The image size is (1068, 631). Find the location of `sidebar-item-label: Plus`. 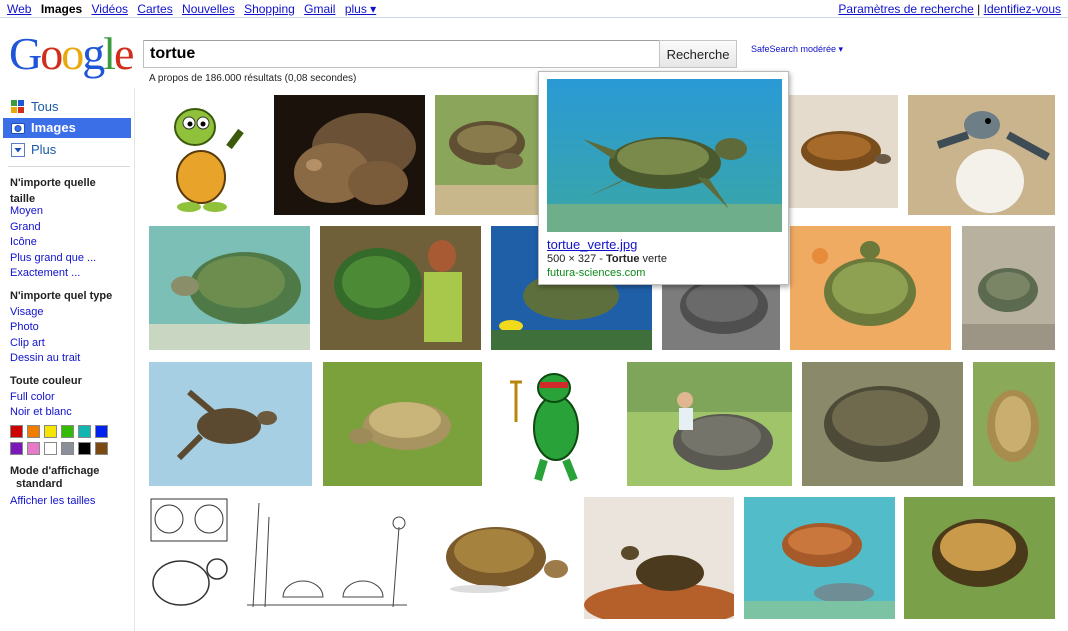

sidebar-item-label: Plus is located at coordinates (44, 149).